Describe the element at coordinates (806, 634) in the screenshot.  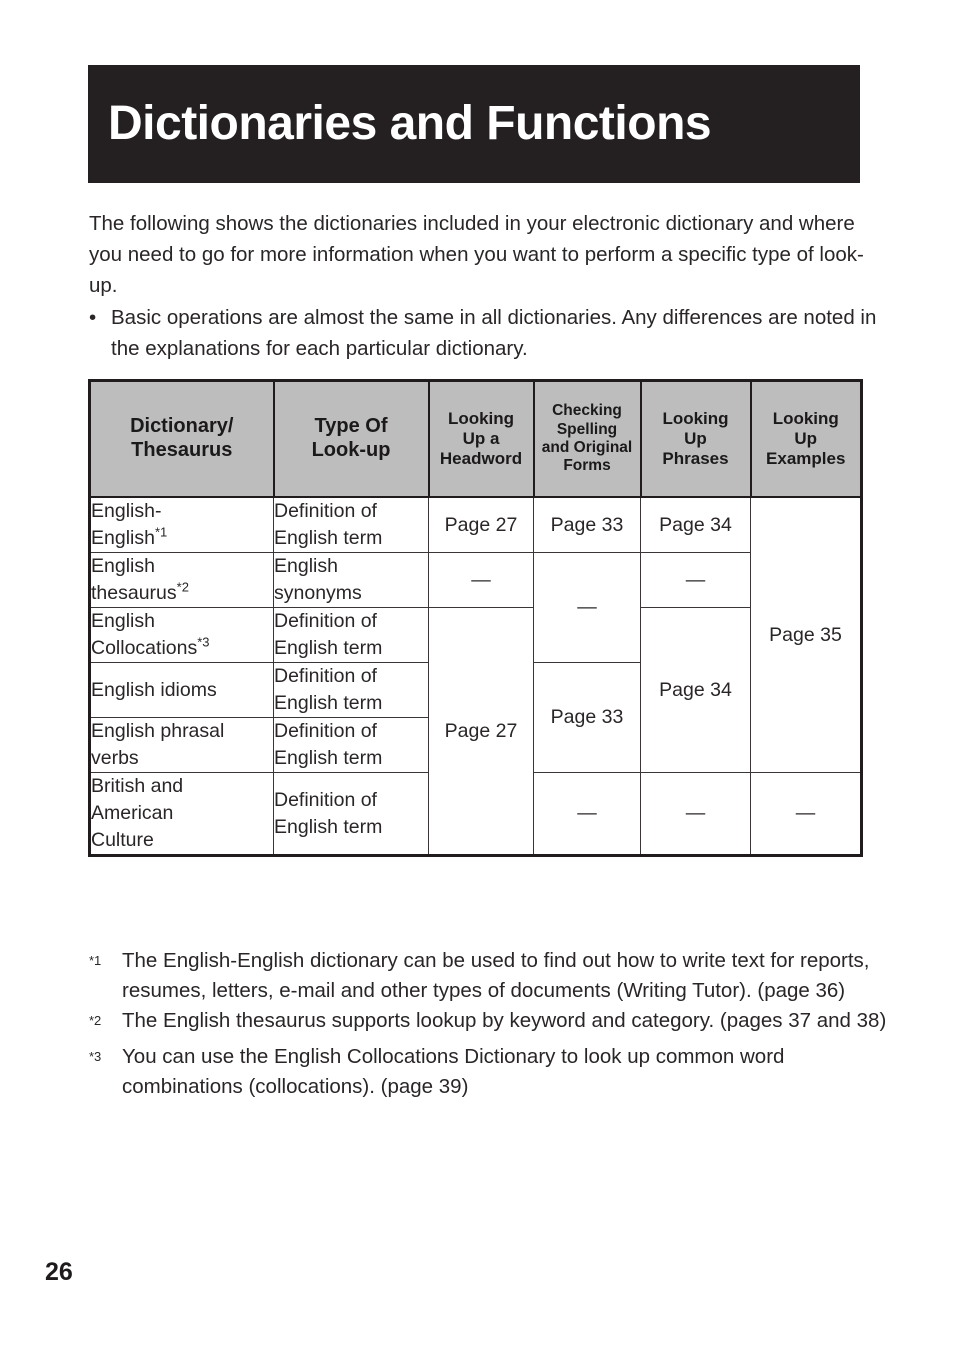
I see `cell-examples-page: Page 35` at that location.